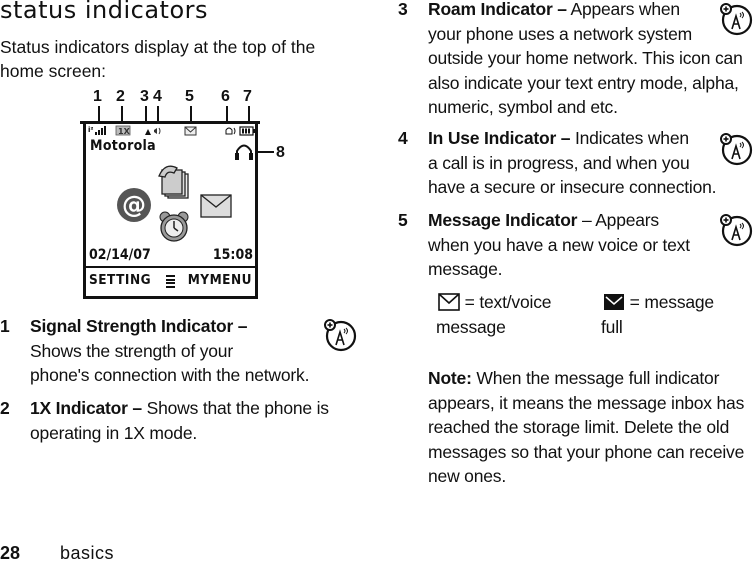 This screenshot has width=754, height=564. What do you see at coordinates (173, 182) in the screenshot?
I see `phonebook-icon` at bounding box center [173, 182].